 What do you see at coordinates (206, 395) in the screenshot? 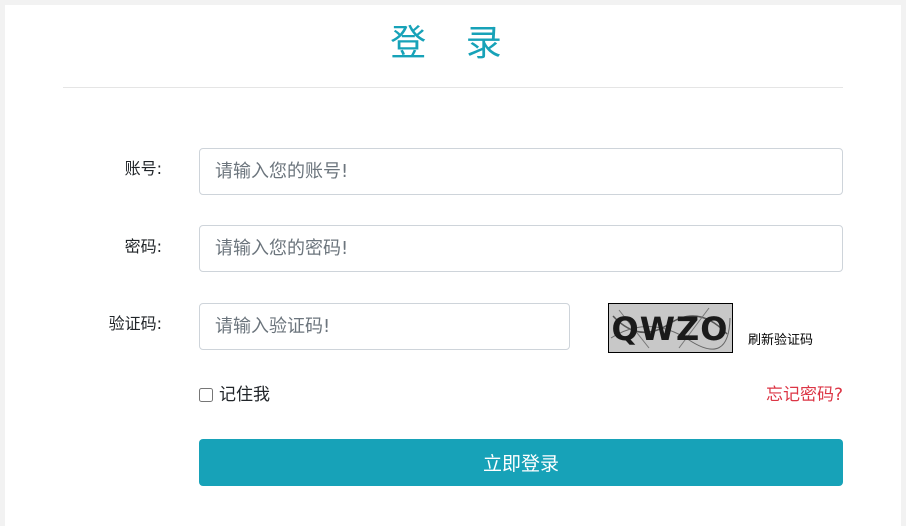
I see `remember-checkbox` at bounding box center [206, 395].